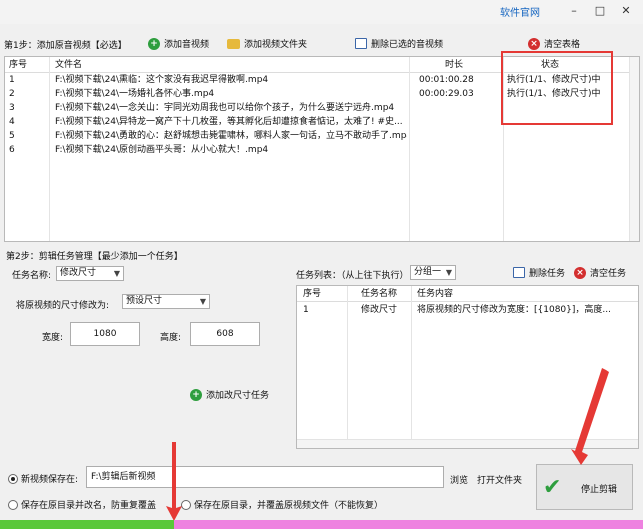  Describe the element at coordinates (87, 524) in the screenshot. I see `progress-fill` at that location.